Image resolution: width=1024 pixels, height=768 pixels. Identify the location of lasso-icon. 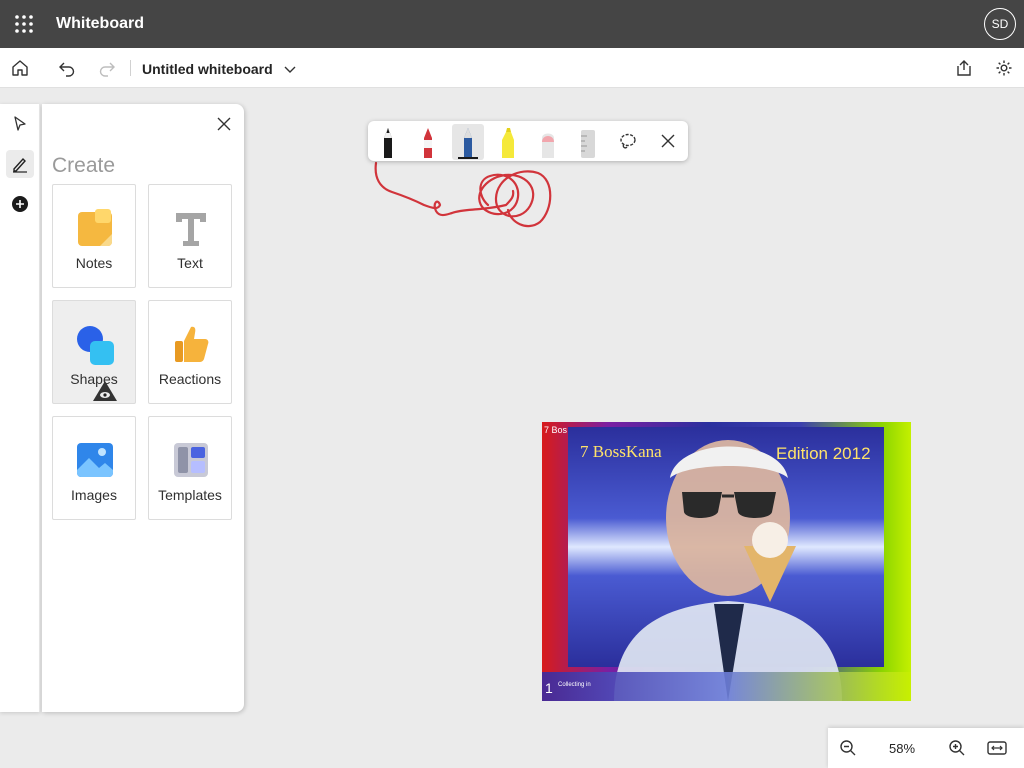
(628, 141).